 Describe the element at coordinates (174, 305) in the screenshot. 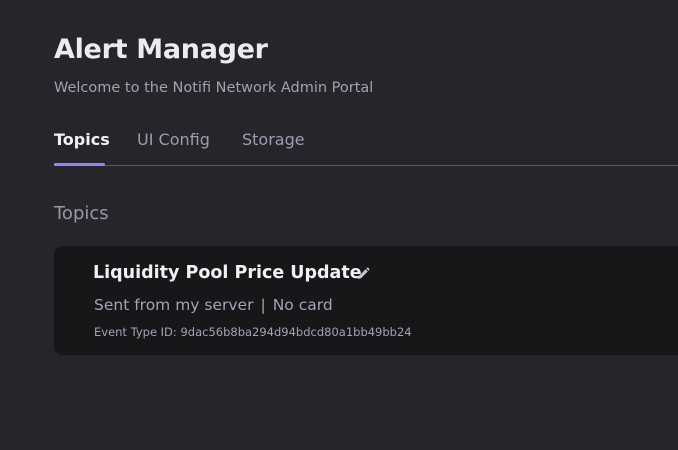

I see `topic-source: Sent from my server` at that location.